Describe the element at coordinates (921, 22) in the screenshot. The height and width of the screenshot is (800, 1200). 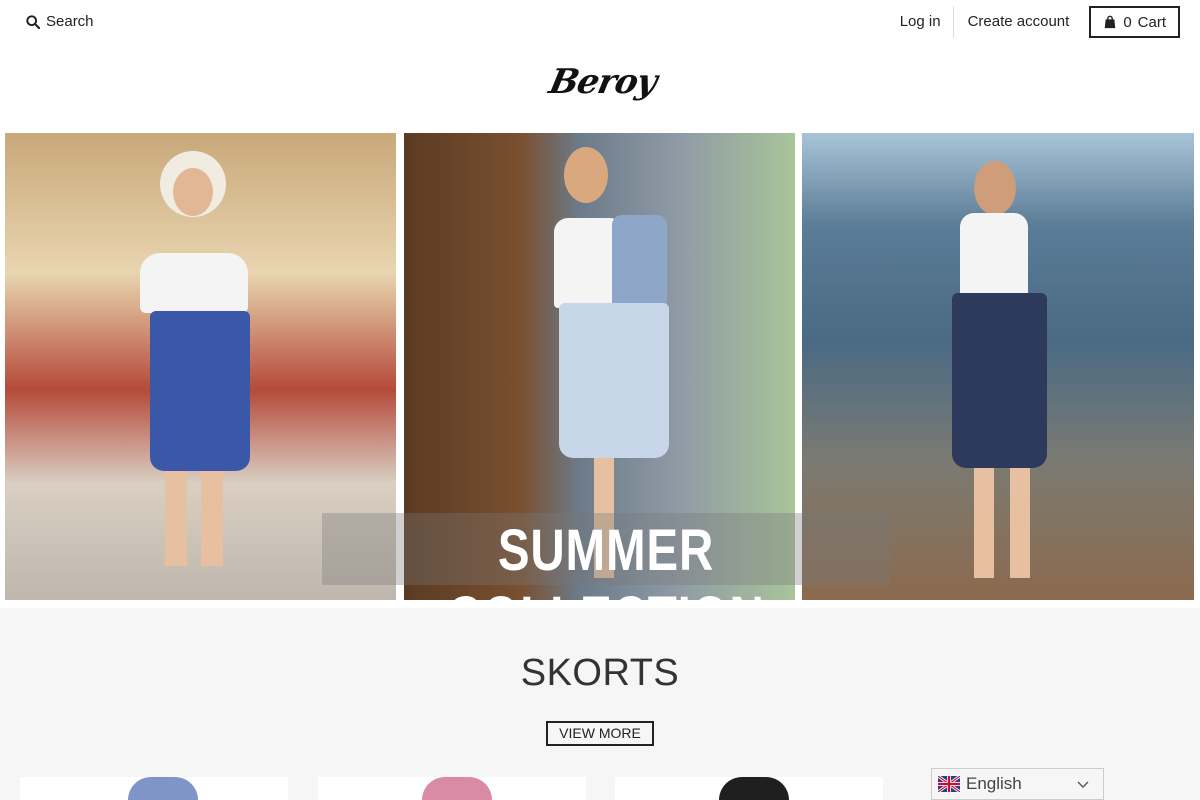
I see `login-link: Log in` at that location.